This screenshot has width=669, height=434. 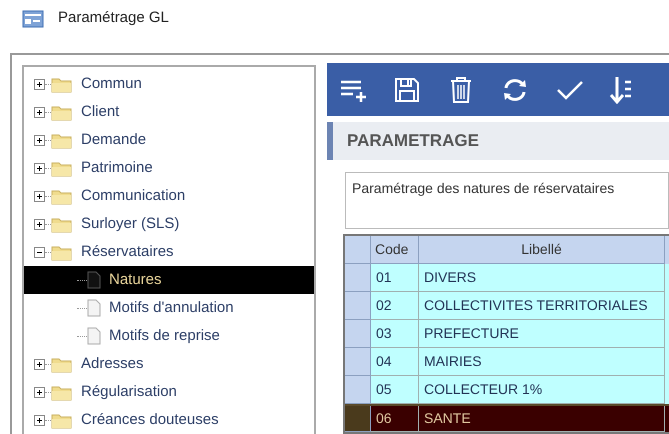 I want to click on tree-item: Réservataires, so click(x=127, y=252).